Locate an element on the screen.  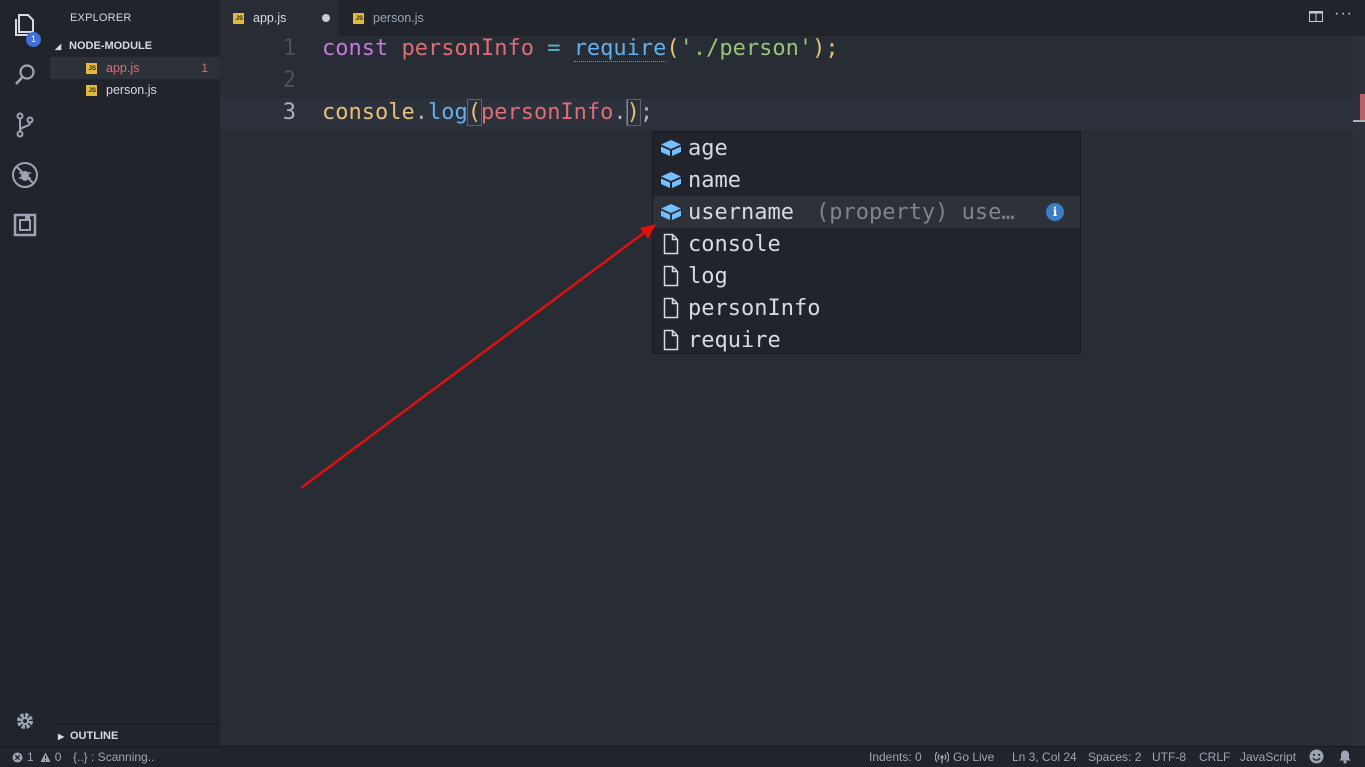
search-icon is located at coordinates (25, 75).